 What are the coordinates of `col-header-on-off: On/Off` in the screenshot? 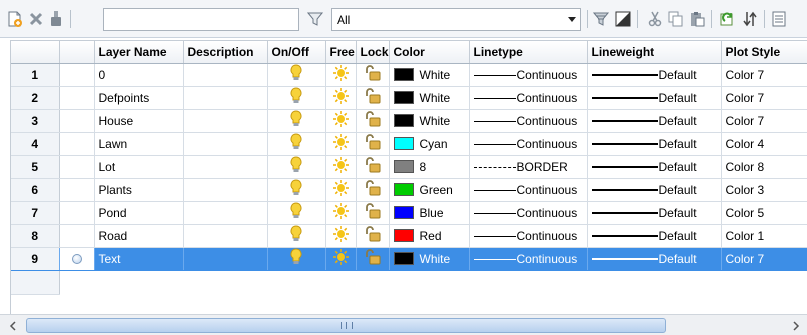 It's located at (296, 52).